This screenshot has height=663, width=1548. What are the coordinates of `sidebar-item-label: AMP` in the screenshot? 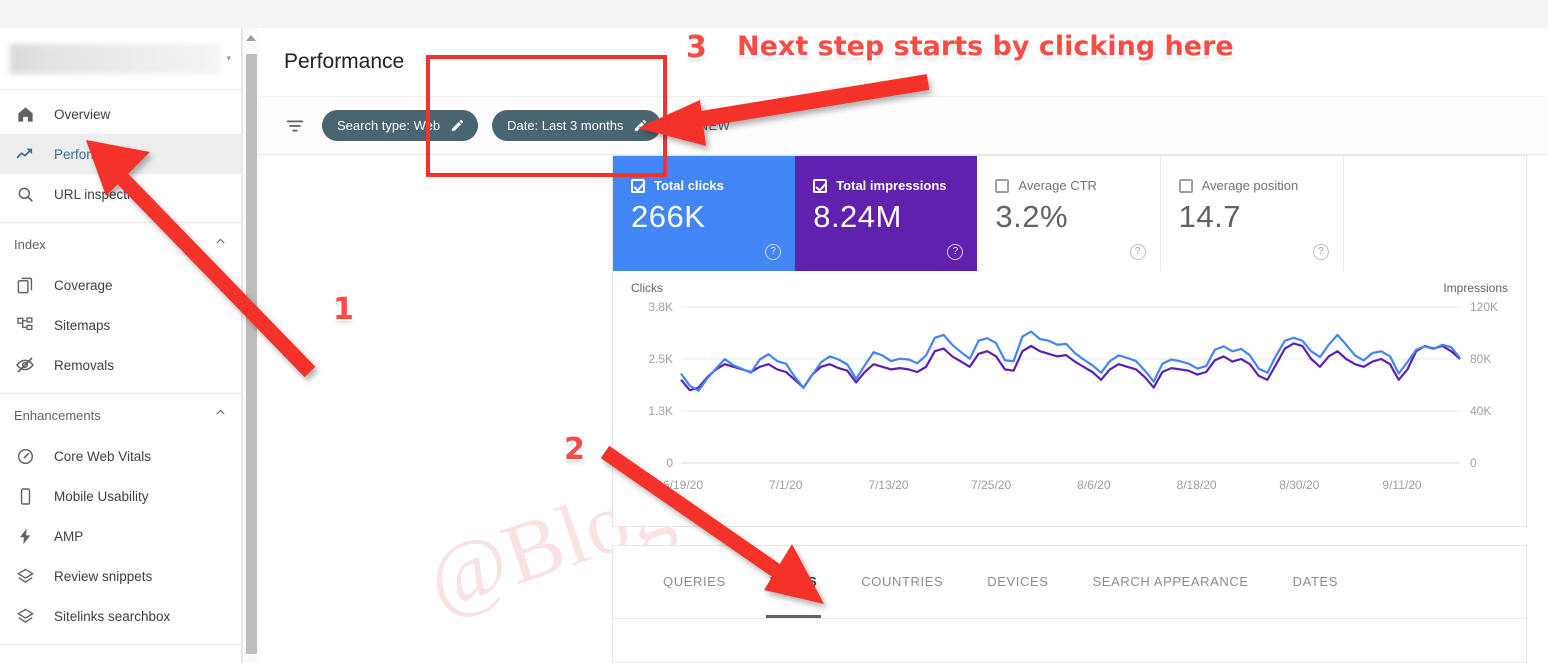 It's located at (69, 536).